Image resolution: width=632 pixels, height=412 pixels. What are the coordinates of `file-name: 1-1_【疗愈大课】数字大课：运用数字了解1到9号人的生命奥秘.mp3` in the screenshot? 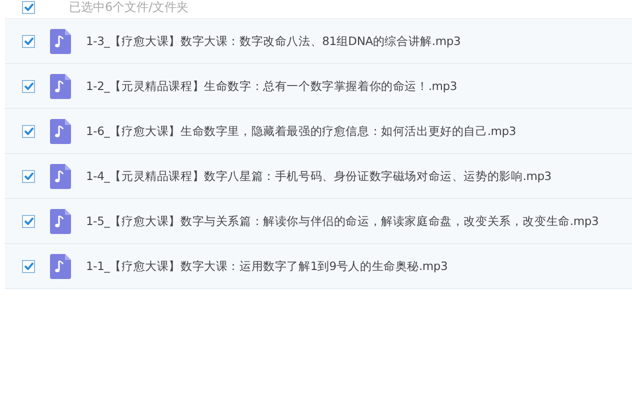 It's located at (267, 266).